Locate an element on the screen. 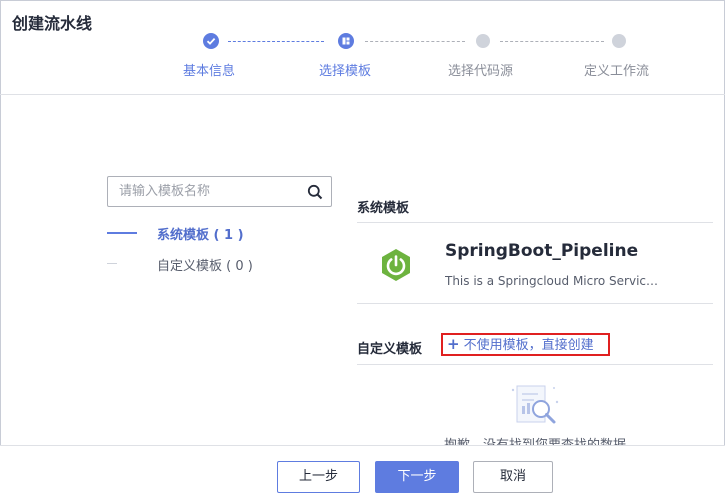  category-custom: 自定义模板 ( 0 ) is located at coordinates (207, 264).